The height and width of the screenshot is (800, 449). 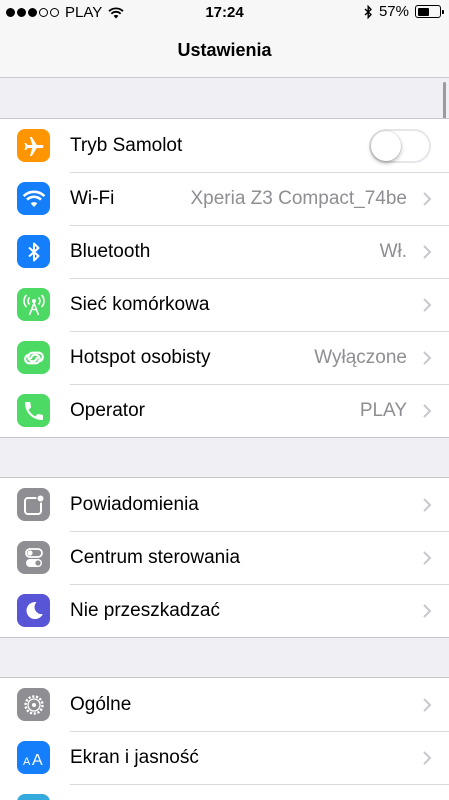 What do you see at coordinates (224, 704) in the screenshot?
I see `settings-row-ogolne: Ogólne` at bounding box center [224, 704].